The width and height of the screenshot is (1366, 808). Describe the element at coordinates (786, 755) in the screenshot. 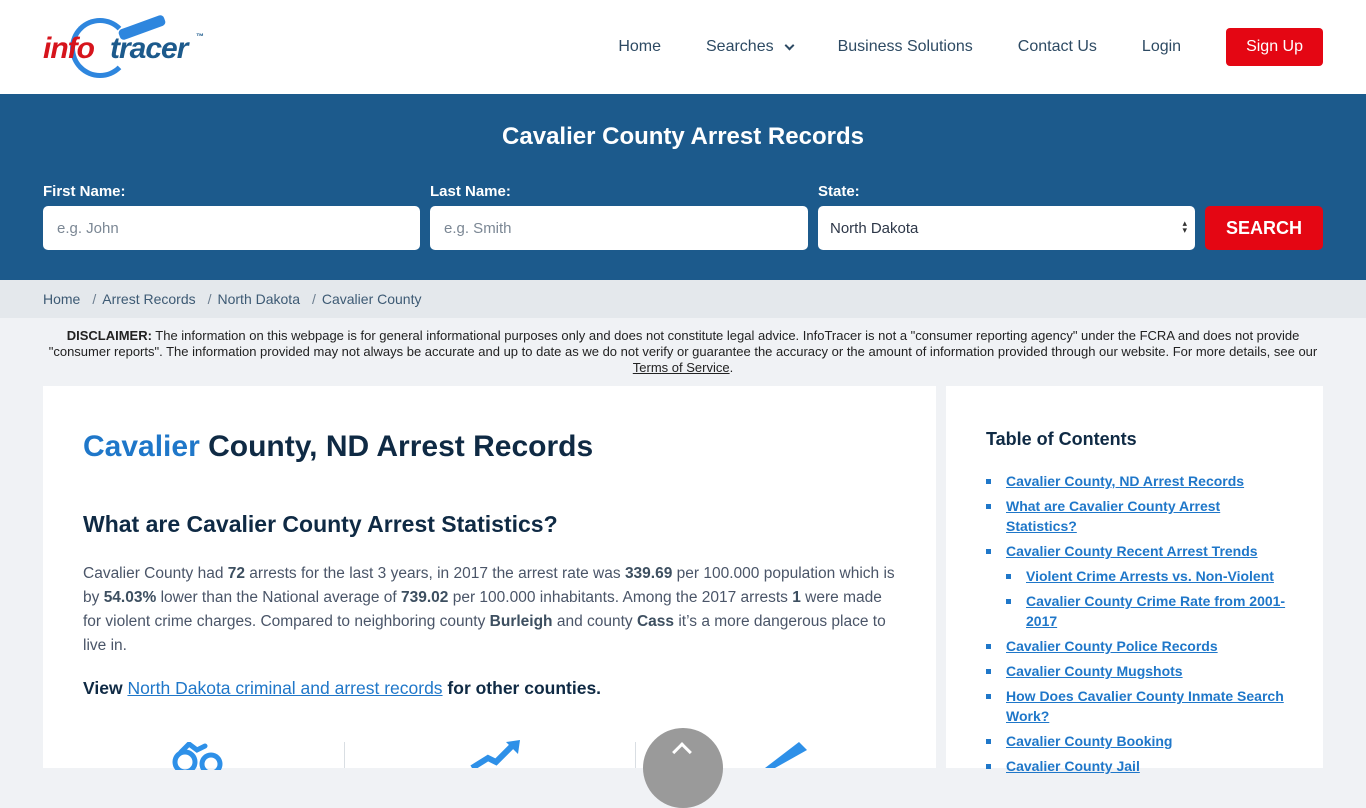

I see `gun-icon` at that location.